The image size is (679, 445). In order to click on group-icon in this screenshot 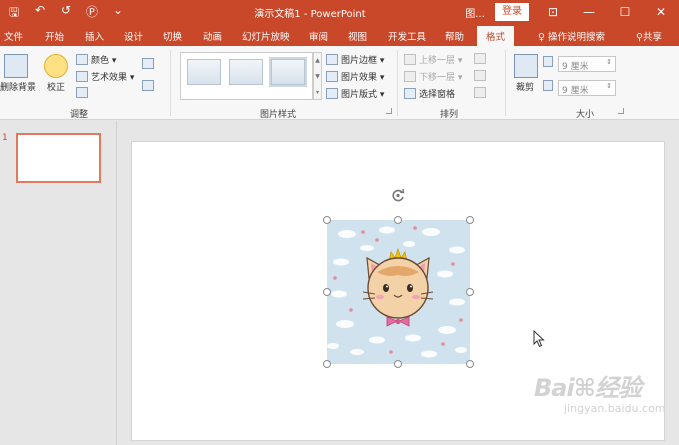, I will do `click(480, 75)`.